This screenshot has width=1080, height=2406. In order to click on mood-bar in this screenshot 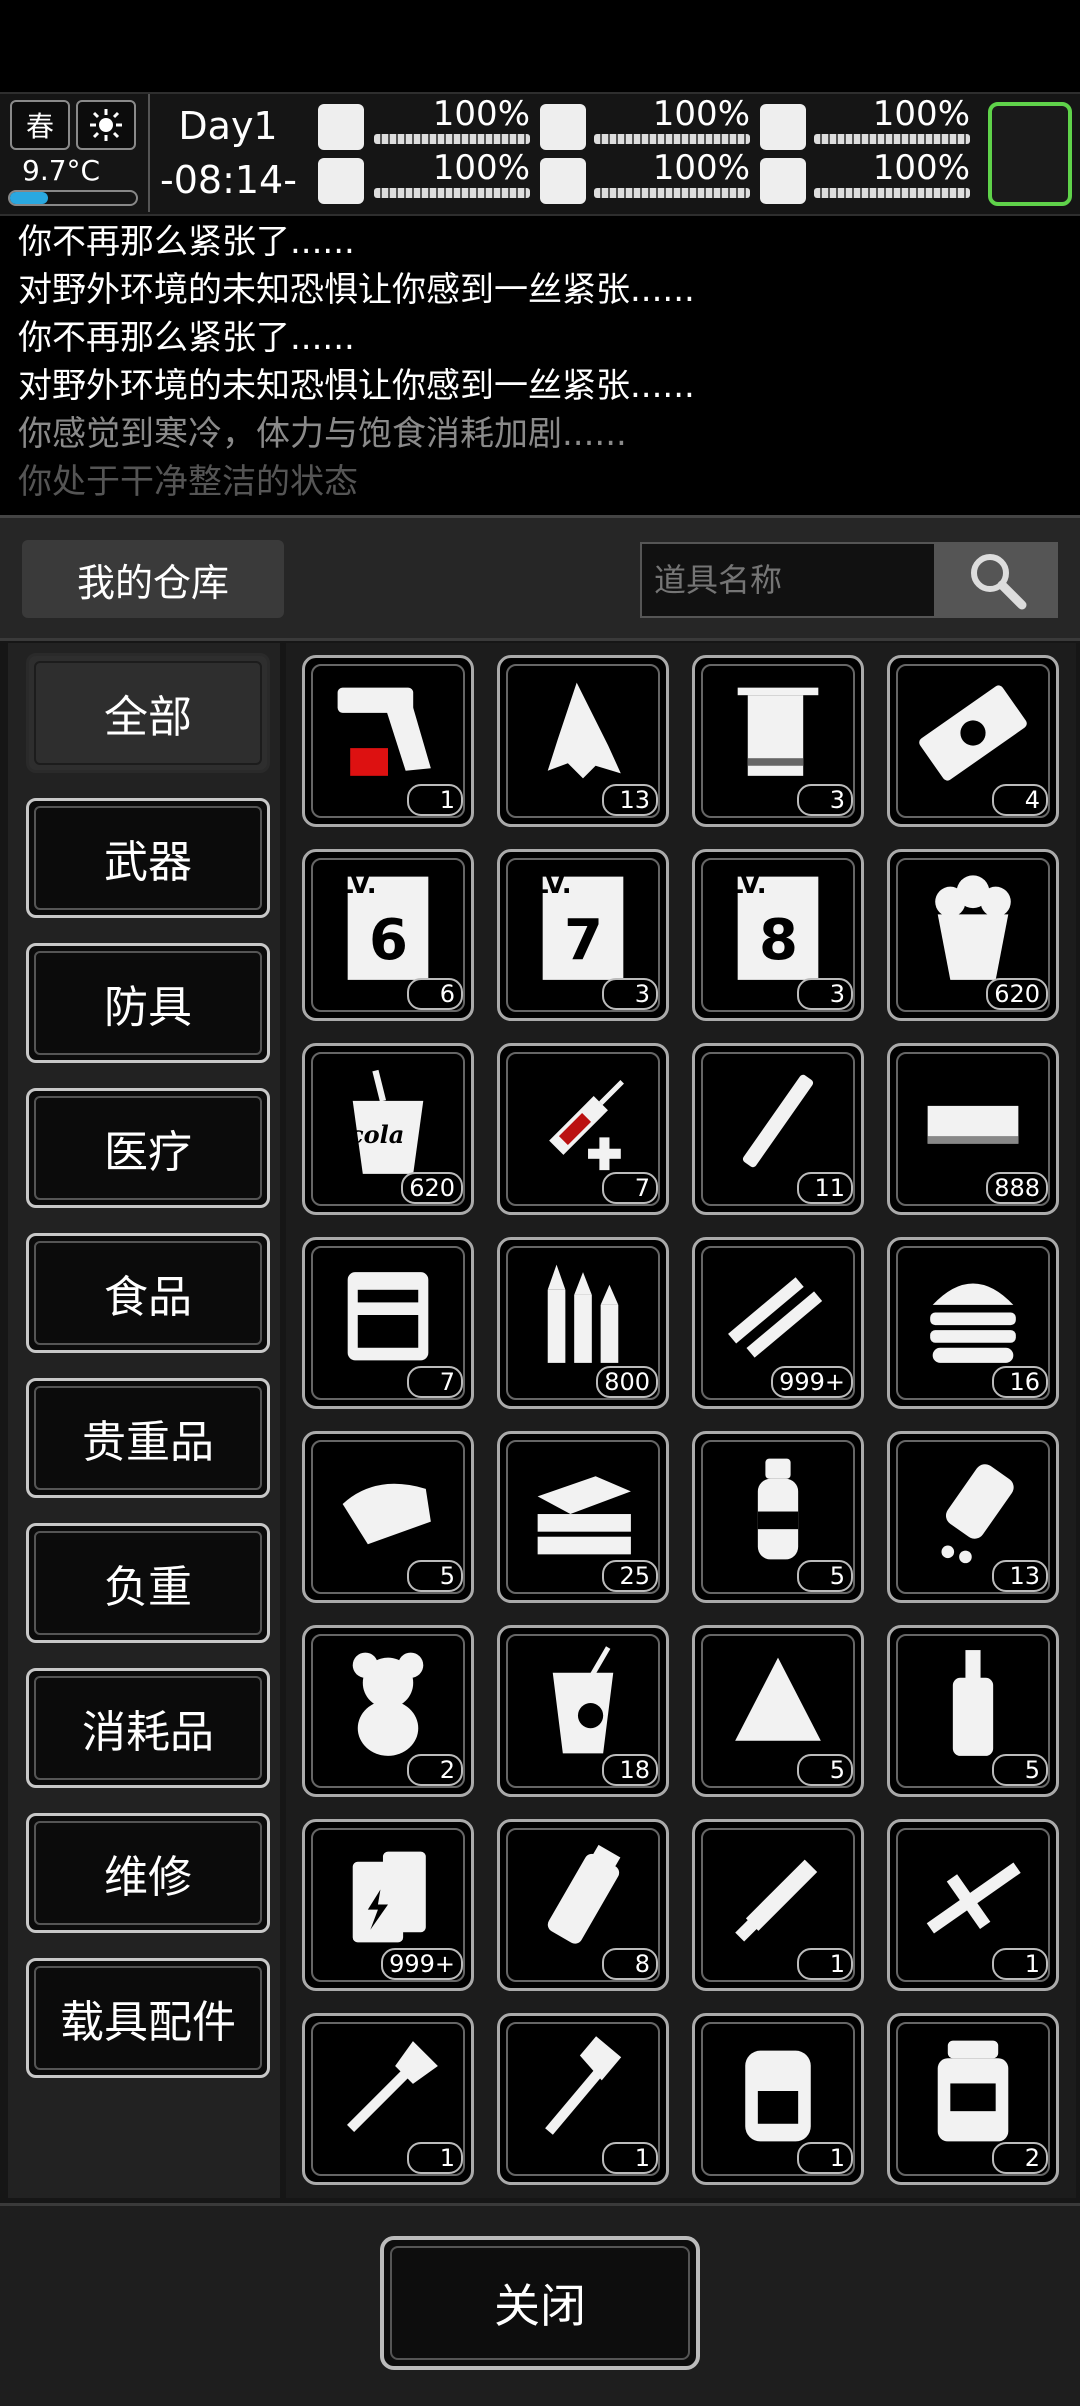, I will do `click(892, 193)`.